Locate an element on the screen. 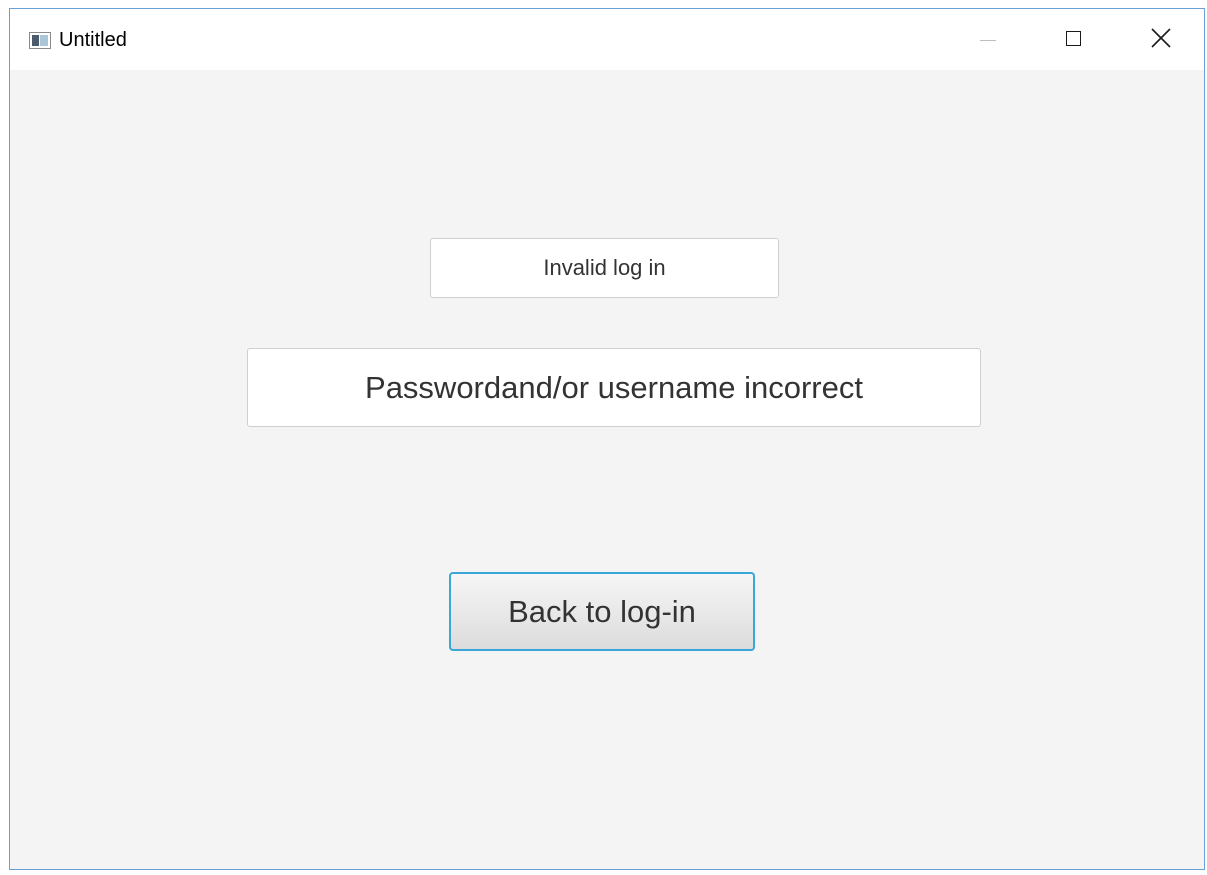  close-button is located at coordinates (1163, 39).